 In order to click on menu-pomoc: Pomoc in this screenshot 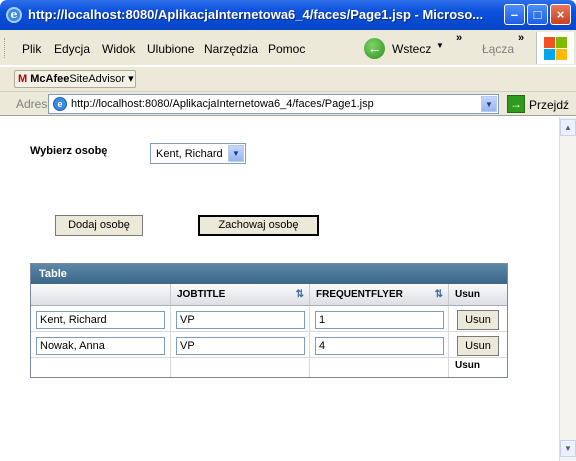, I will do `click(286, 49)`.